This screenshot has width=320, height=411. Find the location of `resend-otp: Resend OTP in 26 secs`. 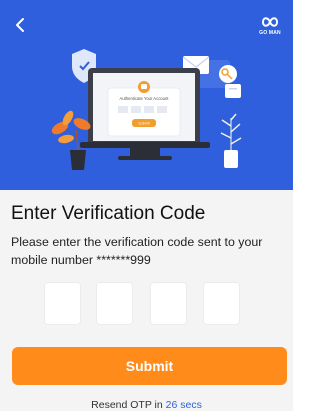

resend-otp: Resend OTP in 26 secs is located at coordinates (146, 405).